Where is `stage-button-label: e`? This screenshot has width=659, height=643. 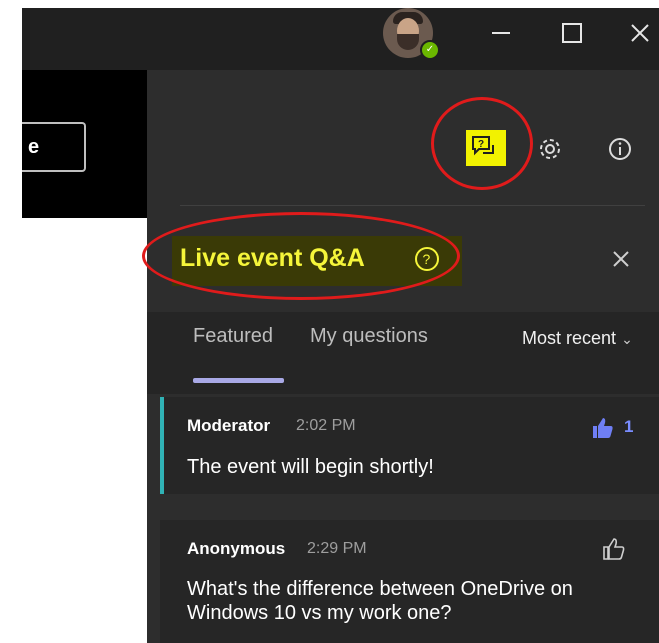 stage-button-label: e is located at coordinates (34, 147).